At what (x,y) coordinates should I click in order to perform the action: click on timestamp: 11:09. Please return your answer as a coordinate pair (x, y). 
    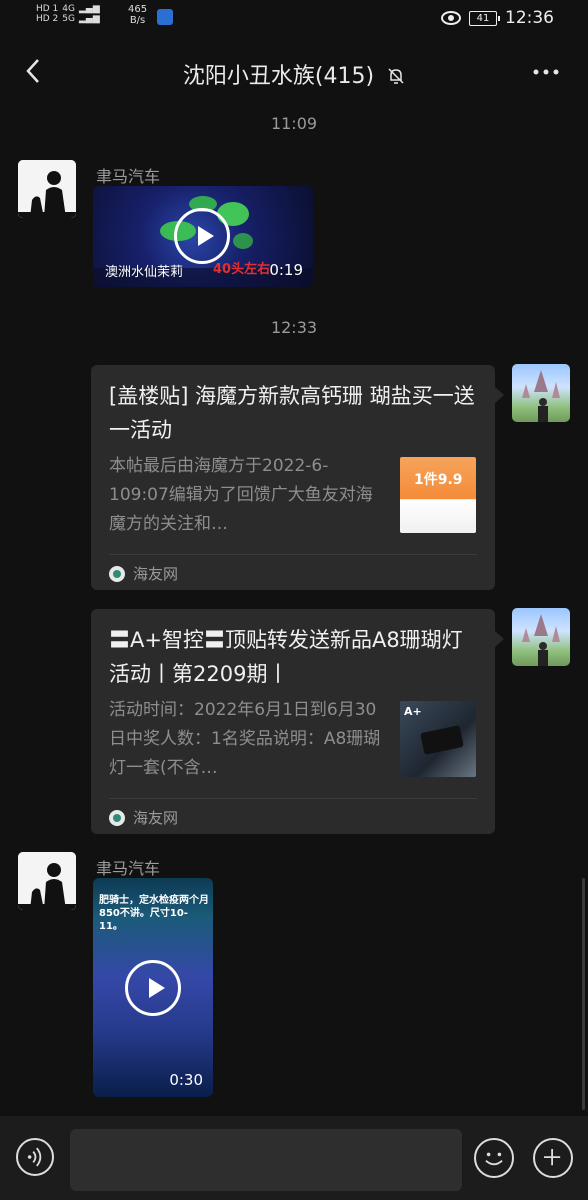
    Looking at the image, I should click on (294, 123).